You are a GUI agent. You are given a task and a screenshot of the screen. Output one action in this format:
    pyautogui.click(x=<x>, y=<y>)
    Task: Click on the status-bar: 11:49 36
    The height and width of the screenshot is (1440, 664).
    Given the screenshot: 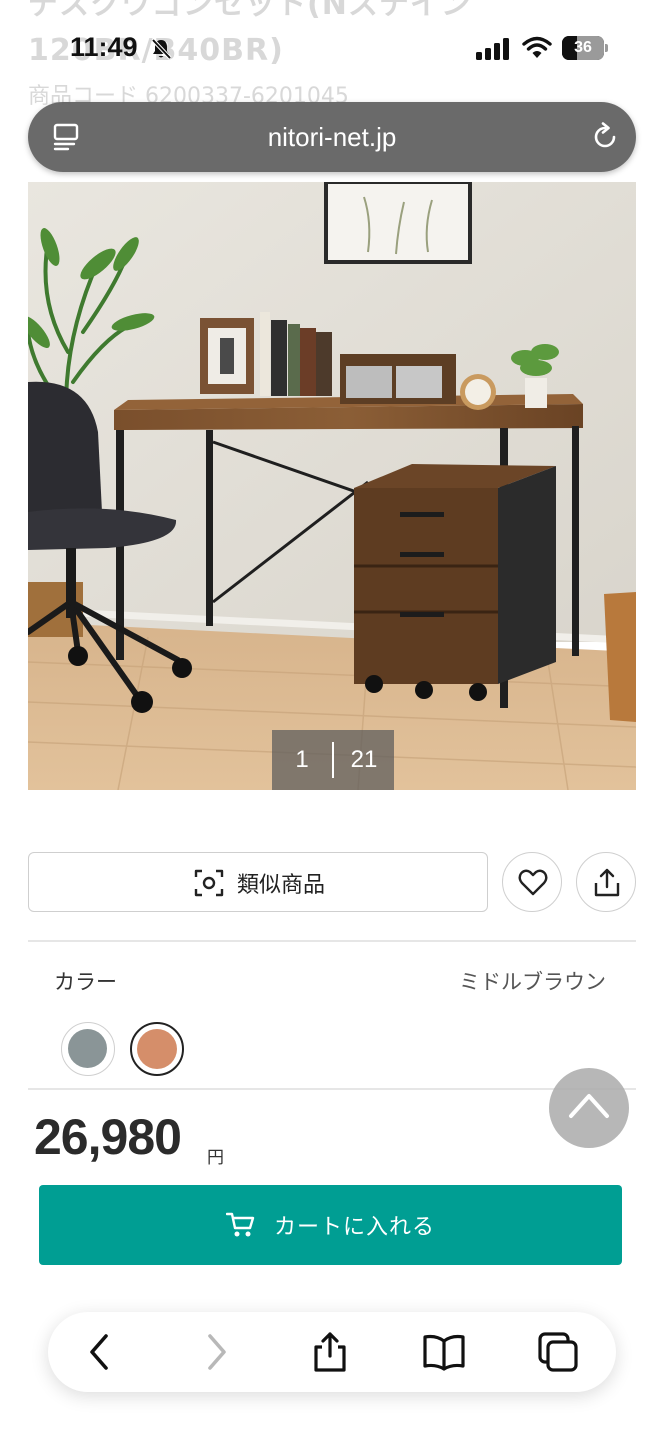 What is the action you would take?
    pyautogui.click(x=332, y=49)
    